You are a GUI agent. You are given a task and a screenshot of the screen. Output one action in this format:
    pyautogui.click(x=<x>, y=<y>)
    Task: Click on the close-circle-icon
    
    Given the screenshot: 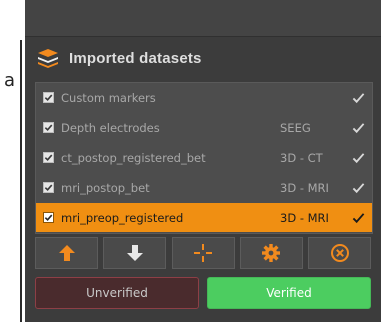 What is the action you would take?
    pyautogui.click(x=339, y=253)
    